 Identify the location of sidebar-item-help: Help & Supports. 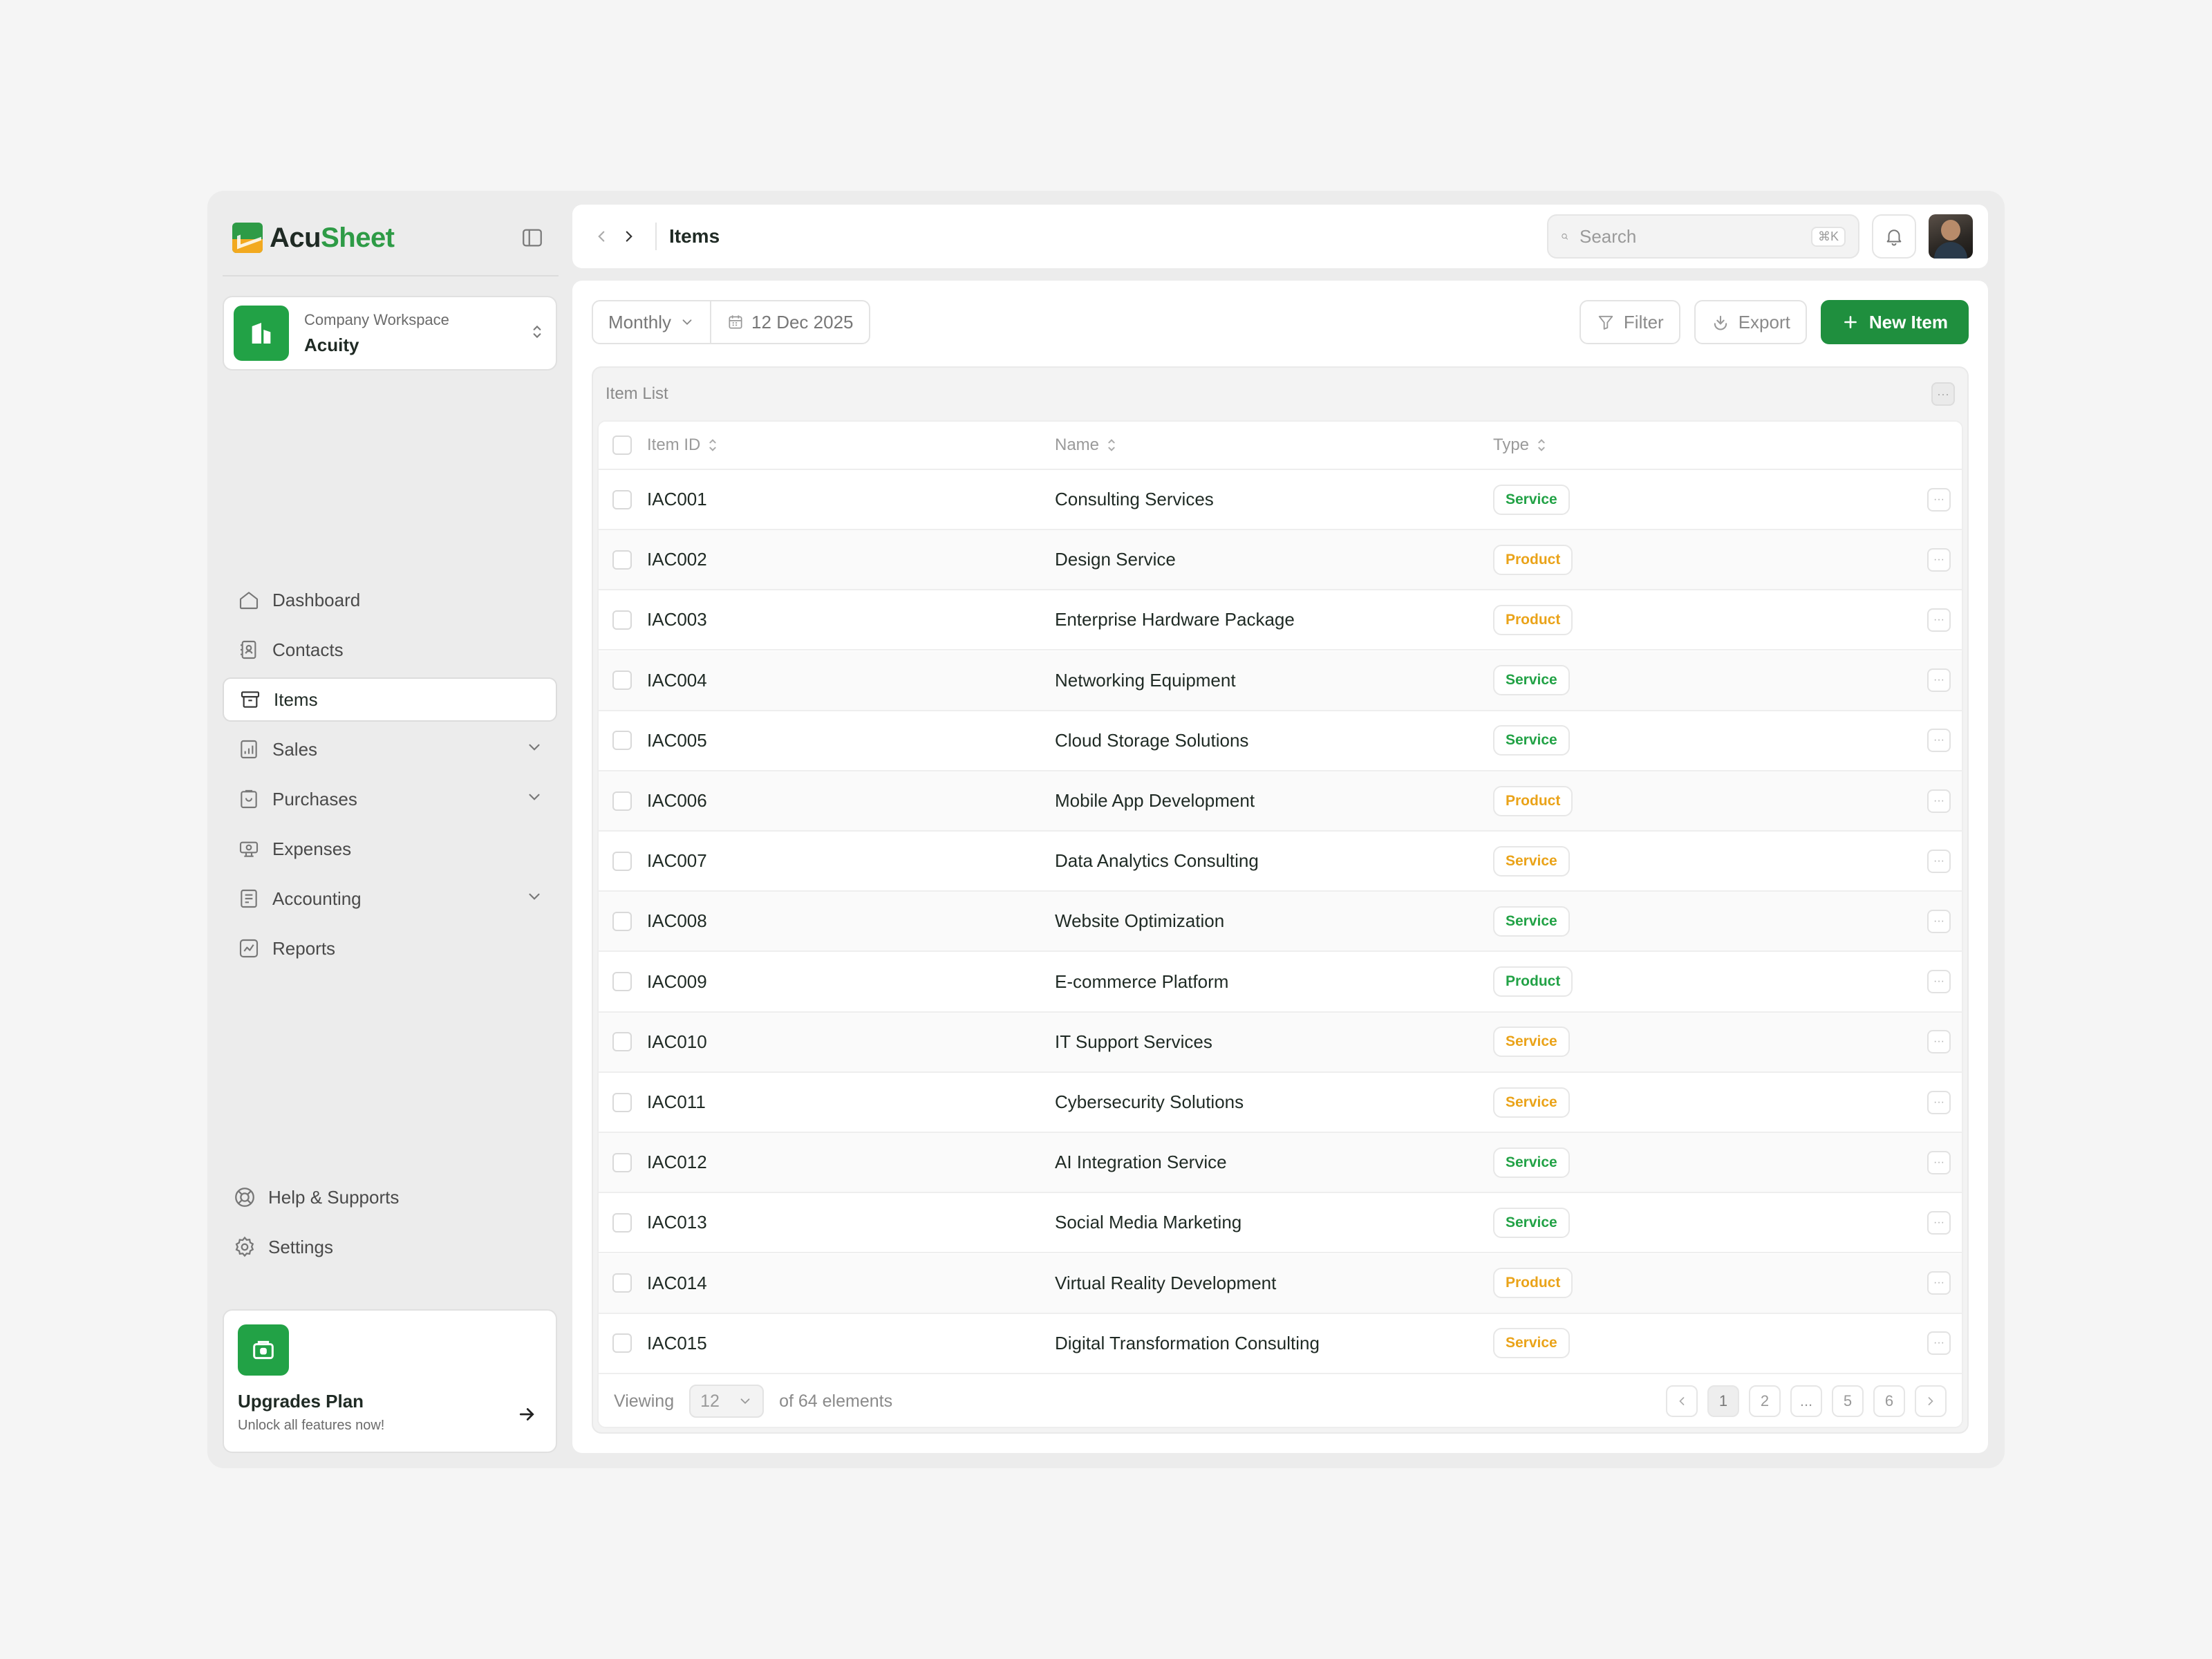
(390, 1197).